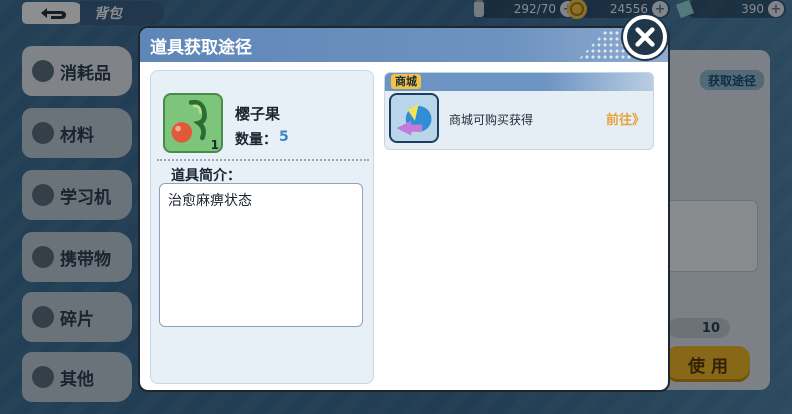 Image resolution: width=792 pixels, height=414 pixels. I want to click on close-icon, so click(645, 37).